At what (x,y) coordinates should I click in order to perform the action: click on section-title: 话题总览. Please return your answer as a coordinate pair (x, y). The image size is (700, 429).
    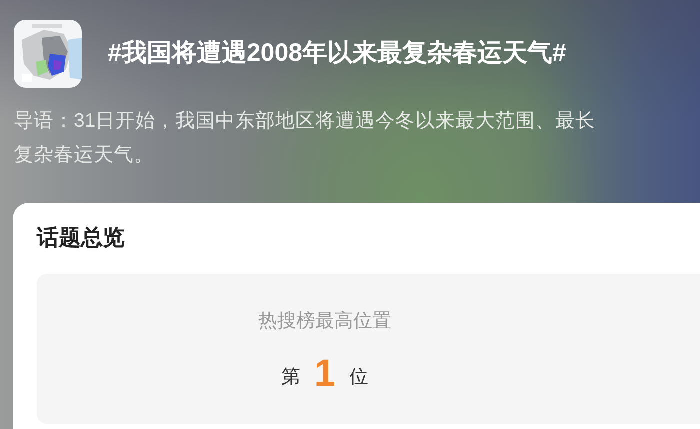
    Looking at the image, I should click on (81, 237).